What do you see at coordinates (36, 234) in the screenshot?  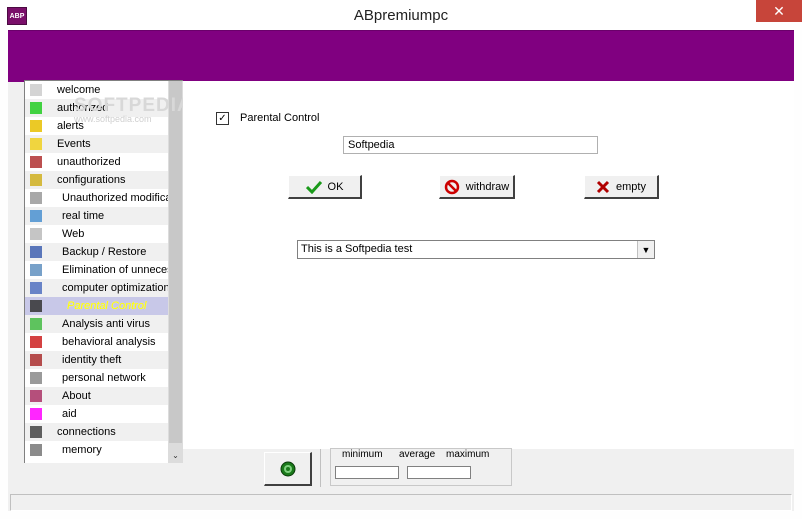 I see `web-icon` at bounding box center [36, 234].